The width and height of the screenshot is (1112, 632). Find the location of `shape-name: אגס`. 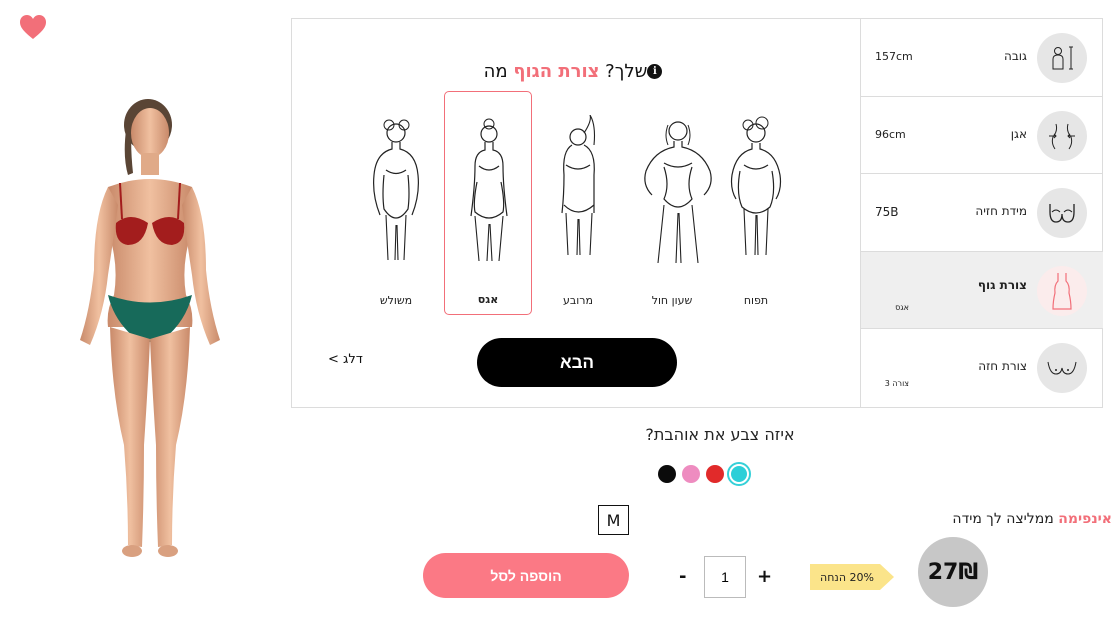

shape-name: אגס is located at coordinates (488, 299).